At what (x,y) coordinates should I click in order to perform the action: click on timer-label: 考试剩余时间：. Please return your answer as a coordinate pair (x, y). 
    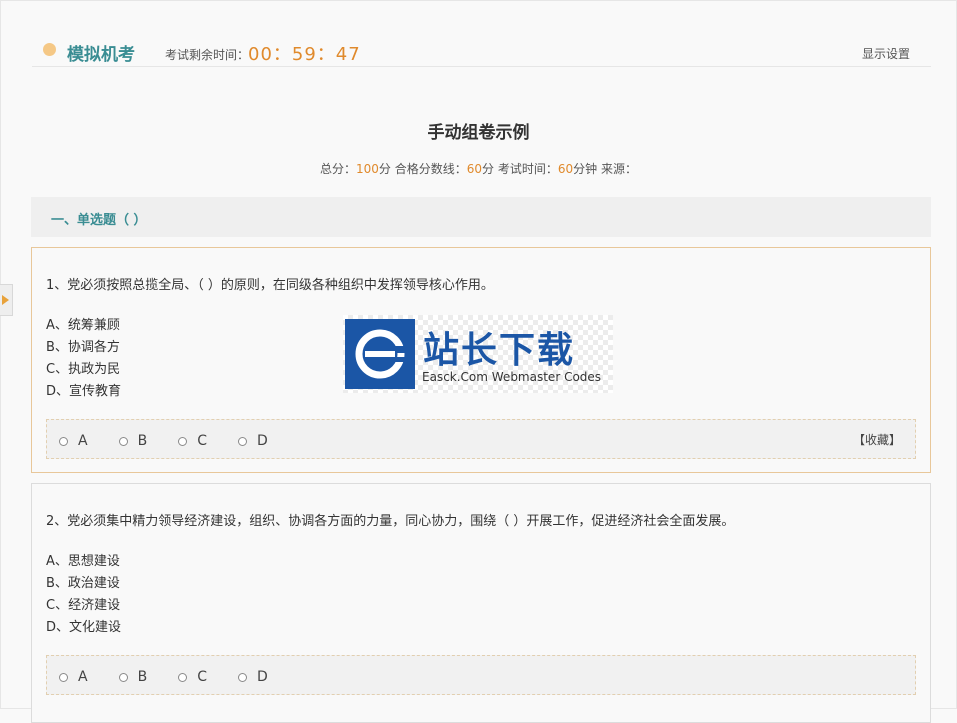
    Looking at the image, I should click on (207, 55).